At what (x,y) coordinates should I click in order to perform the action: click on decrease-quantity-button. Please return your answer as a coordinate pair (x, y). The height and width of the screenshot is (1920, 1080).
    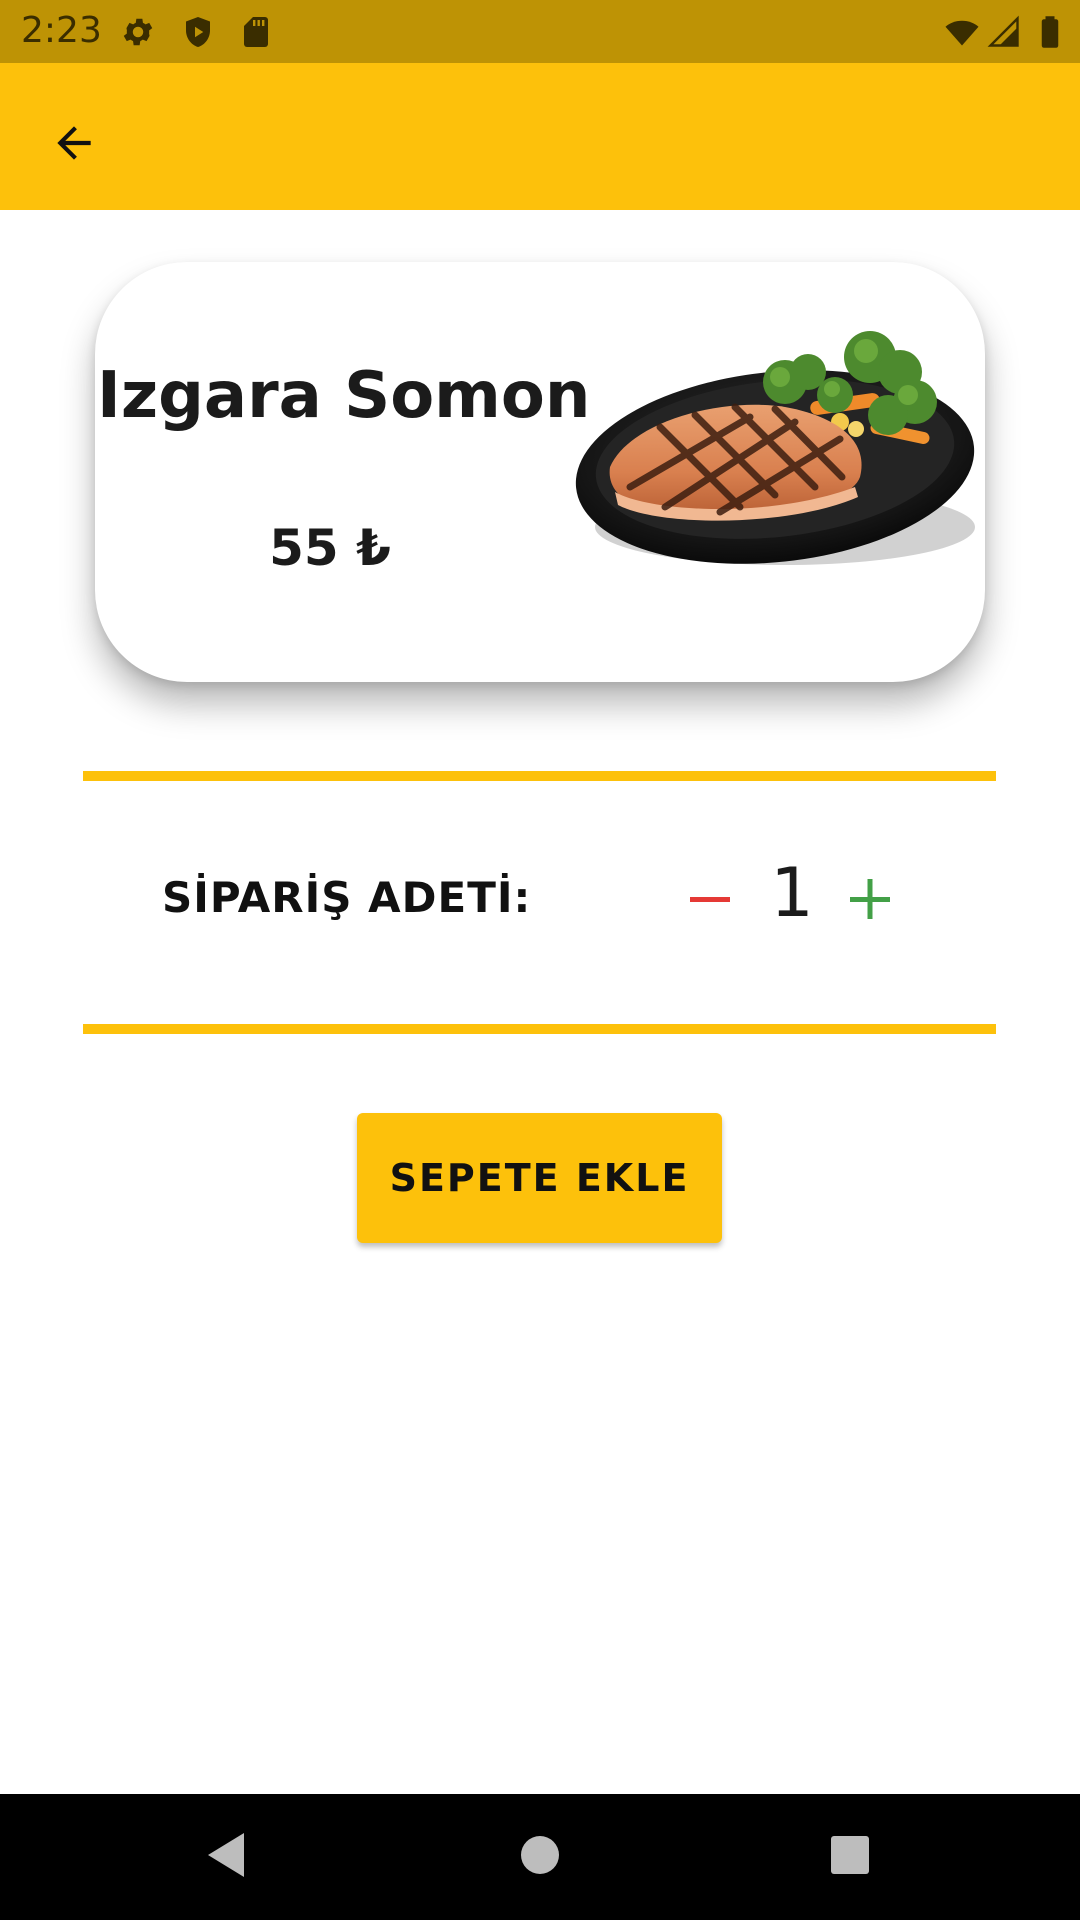
    Looking at the image, I should click on (710, 901).